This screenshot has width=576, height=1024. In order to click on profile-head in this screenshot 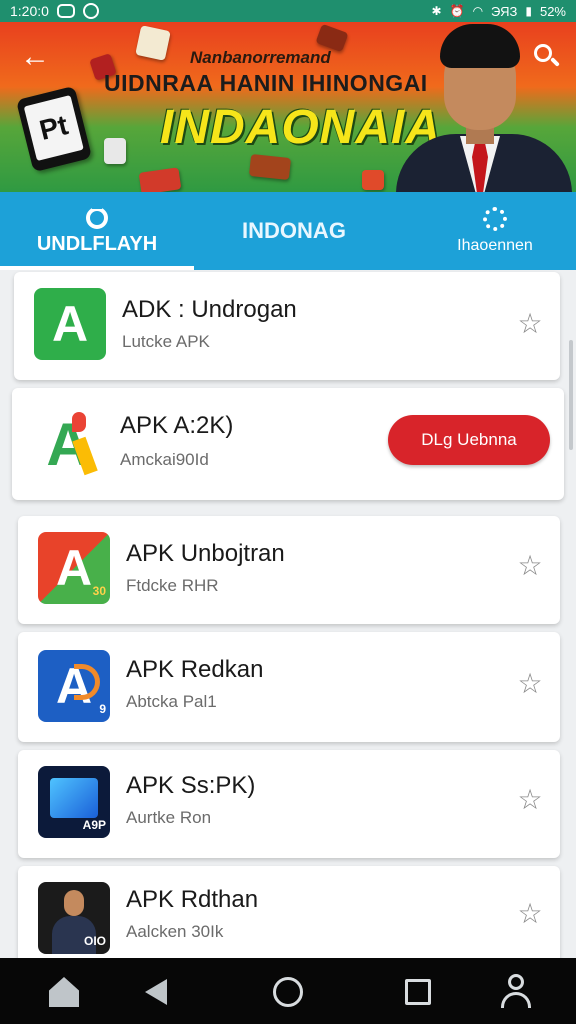, I will do `click(516, 982)`.